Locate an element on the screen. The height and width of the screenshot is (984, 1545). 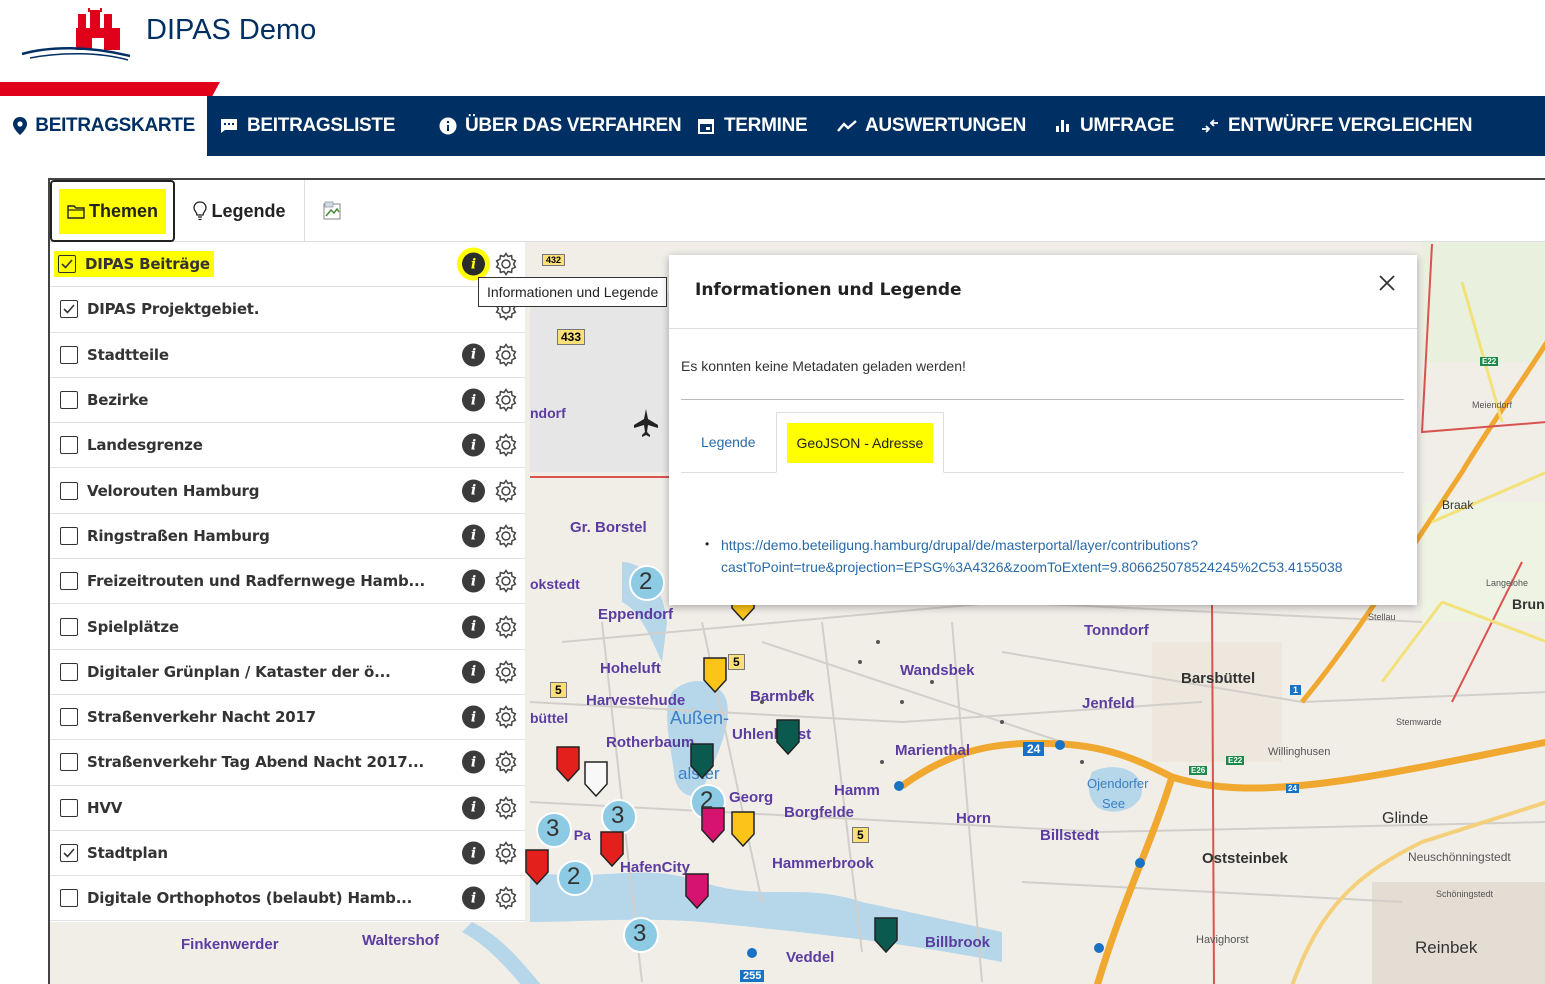
layer-row: Freizeitrouten und Radfernwege Hamb... i is located at coordinates (287, 582).